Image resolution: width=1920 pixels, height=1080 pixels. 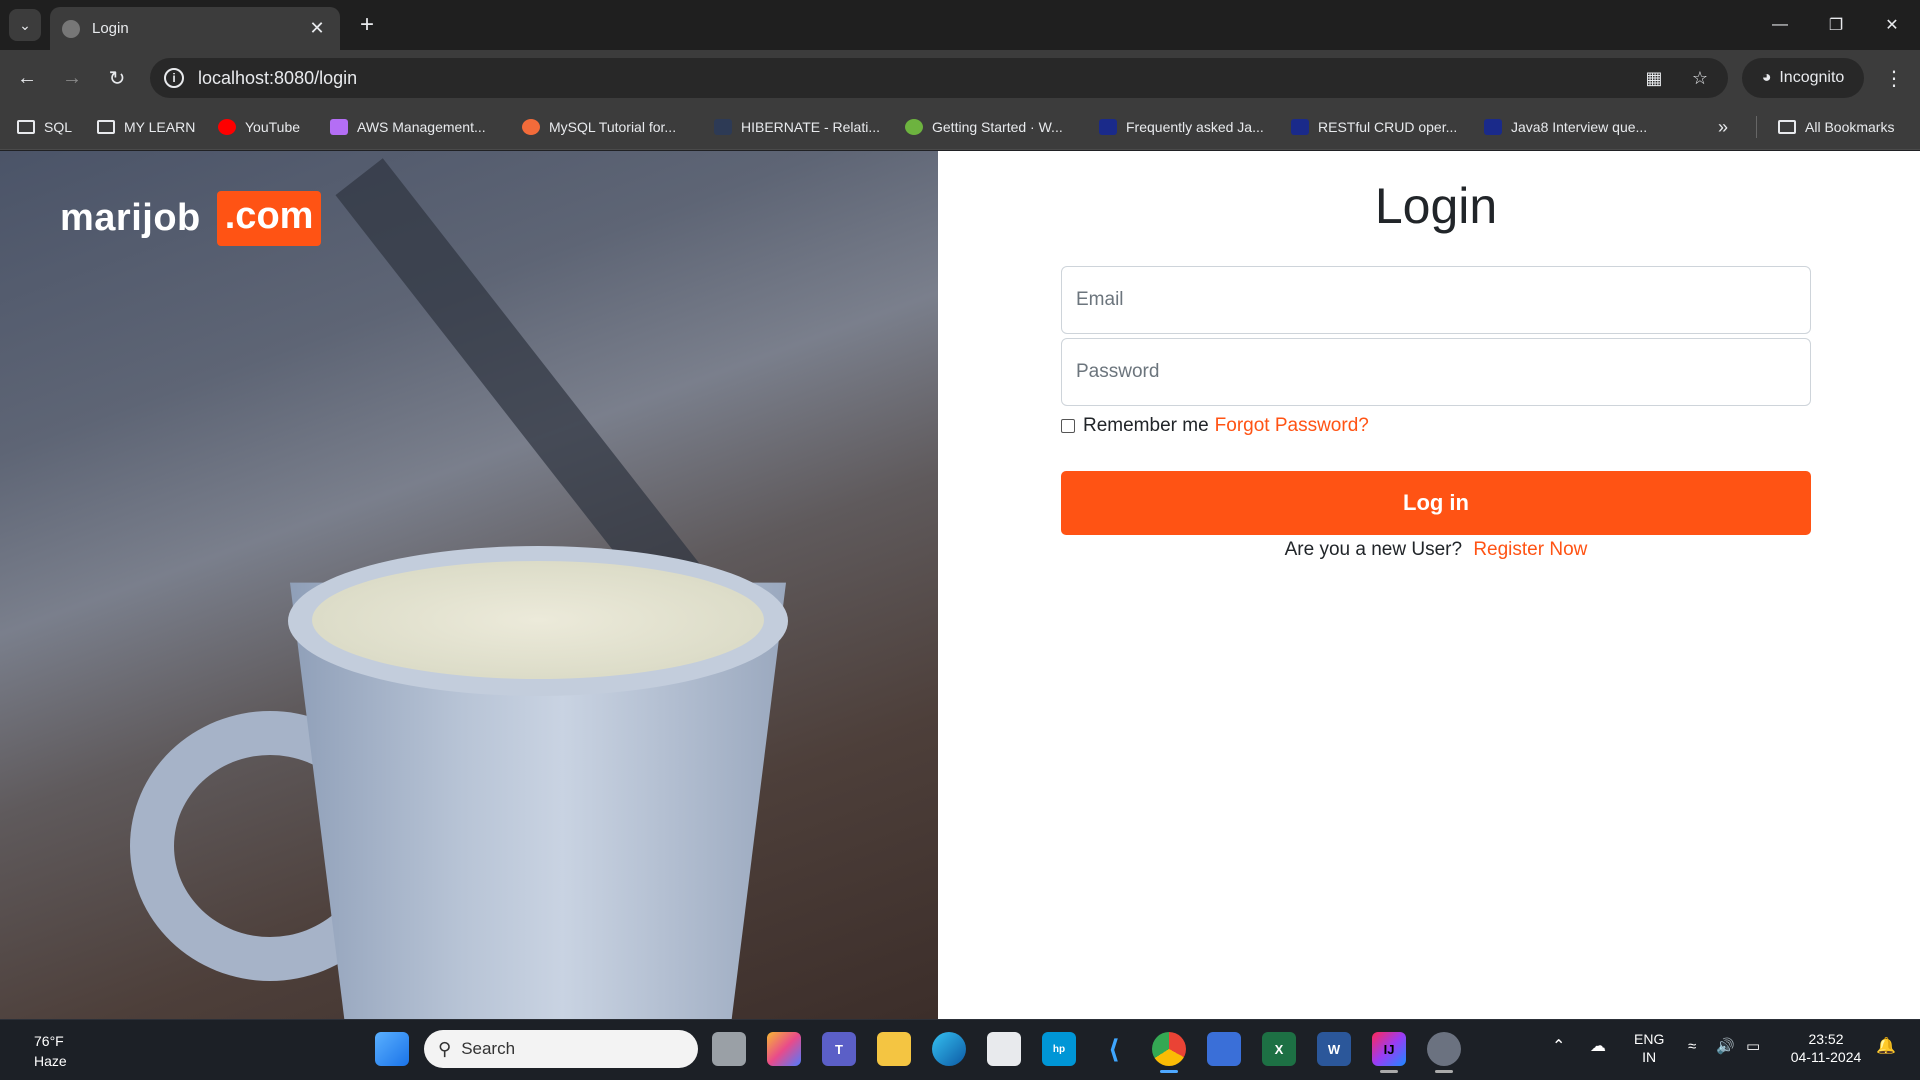 I want to click on youtube-icon, so click(x=227, y=127).